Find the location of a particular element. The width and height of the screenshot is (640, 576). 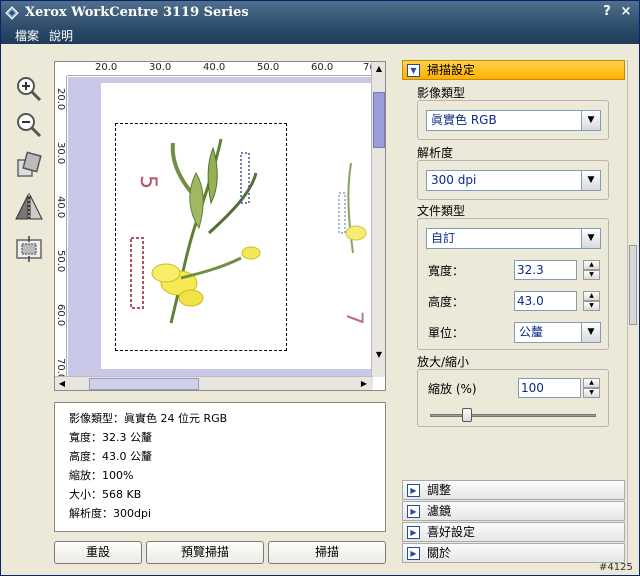

height-label: 高度： is located at coordinates (446, 302).